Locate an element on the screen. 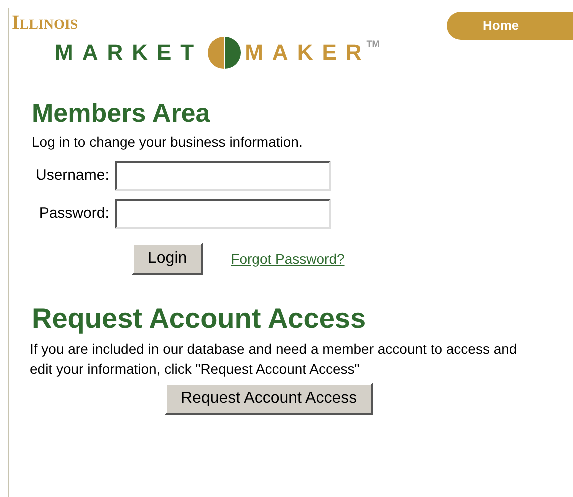 This screenshot has height=497, width=573. state-name: Illinois is located at coordinates (45, 23).